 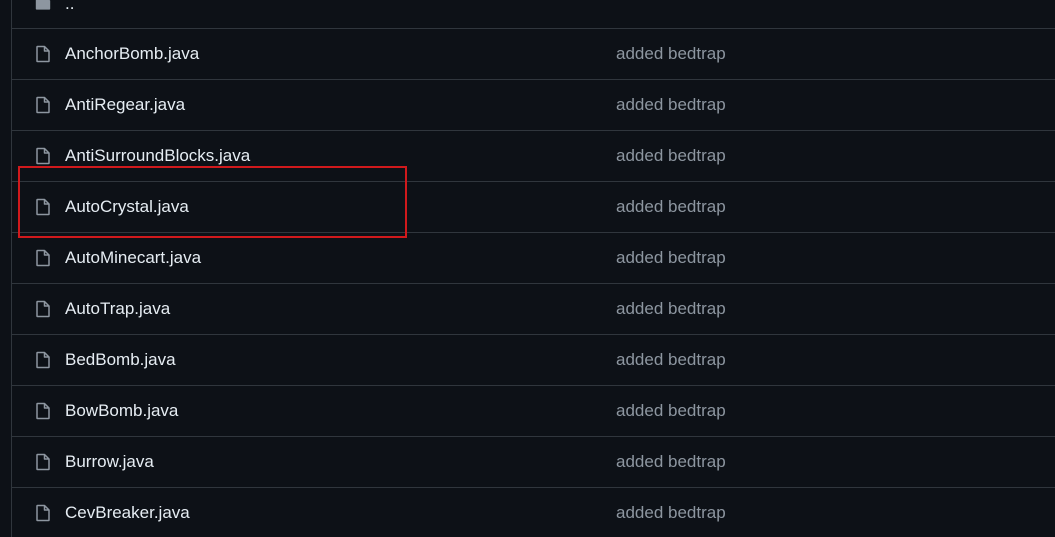 What do you see at coordinates (533, 360) in the screenshot?
I see `file-row: BedBomb.java added bedtrap` at bounding box center [533, 360].